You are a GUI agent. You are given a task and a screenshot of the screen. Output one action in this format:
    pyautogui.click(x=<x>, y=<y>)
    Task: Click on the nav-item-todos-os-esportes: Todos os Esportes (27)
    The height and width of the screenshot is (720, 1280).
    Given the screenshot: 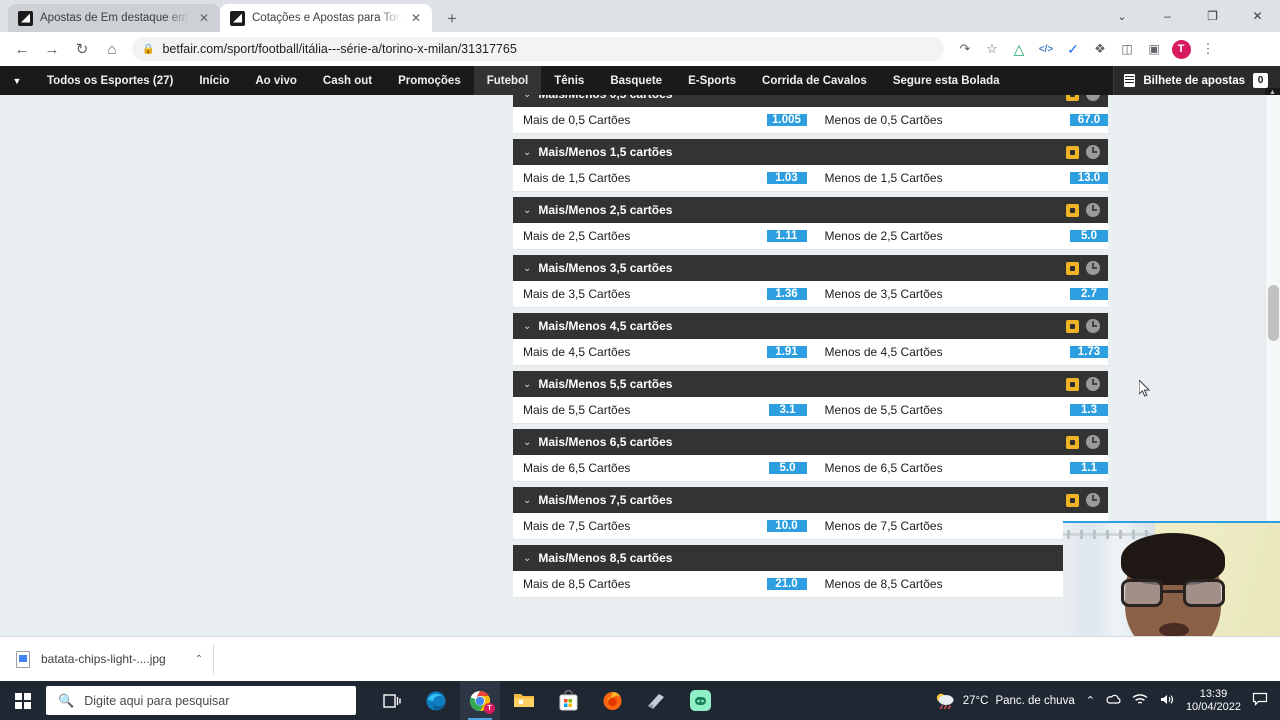 What is the action you would take?
    pyautogui.click(x=110, y=80)
    